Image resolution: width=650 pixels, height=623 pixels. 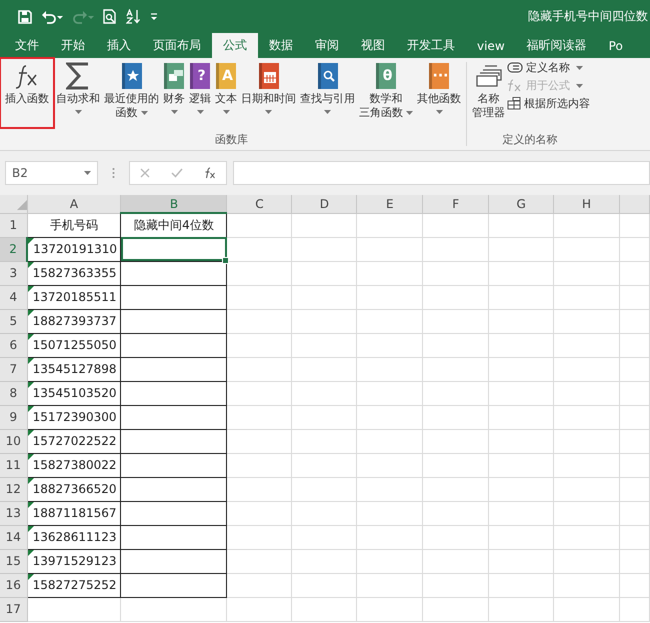 What do you see at coordinates (259, 204) in the screenshot?
I see `column-header: C` at bounding box center [259, 204].